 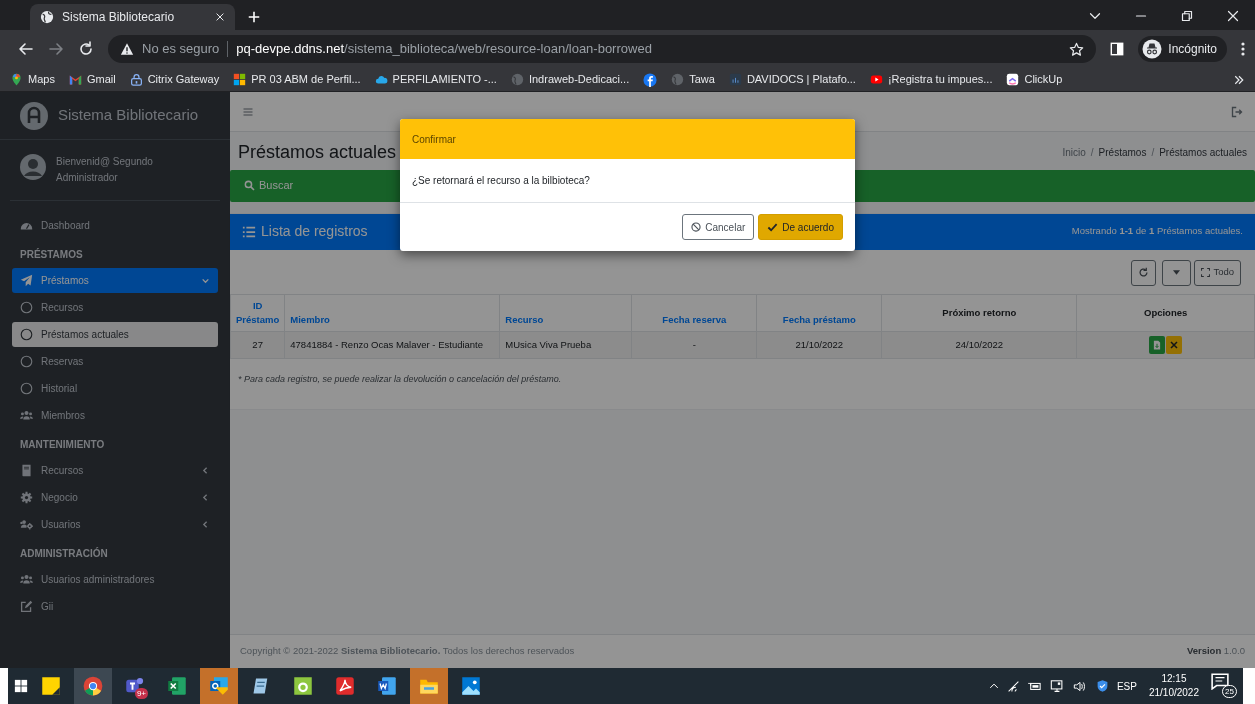 What do you see at coordinates (508, 651) in the screenshot?
I see `rights-text: Todos los derechos reservados` at bounding box center [508, 651].